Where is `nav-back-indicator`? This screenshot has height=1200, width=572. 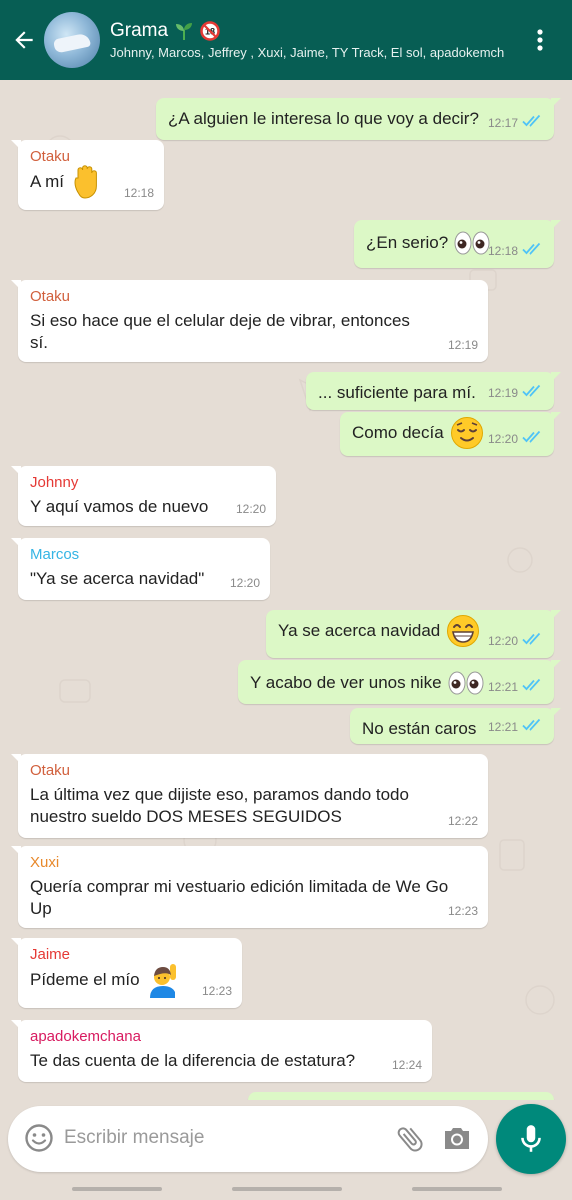 nav-back-indicator is located at coordinates (457, 1189).